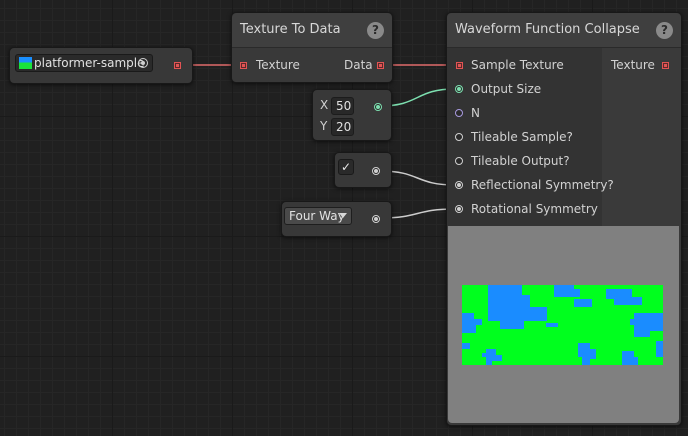 This screenshot has width=688, height=436. I want to click on data-output-port, so click(380, 65).